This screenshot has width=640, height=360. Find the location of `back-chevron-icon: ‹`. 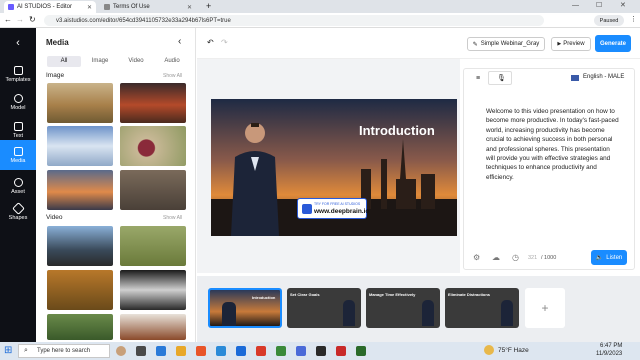

back-chevron-icon: ‹ is located at coordinates (18, 43).